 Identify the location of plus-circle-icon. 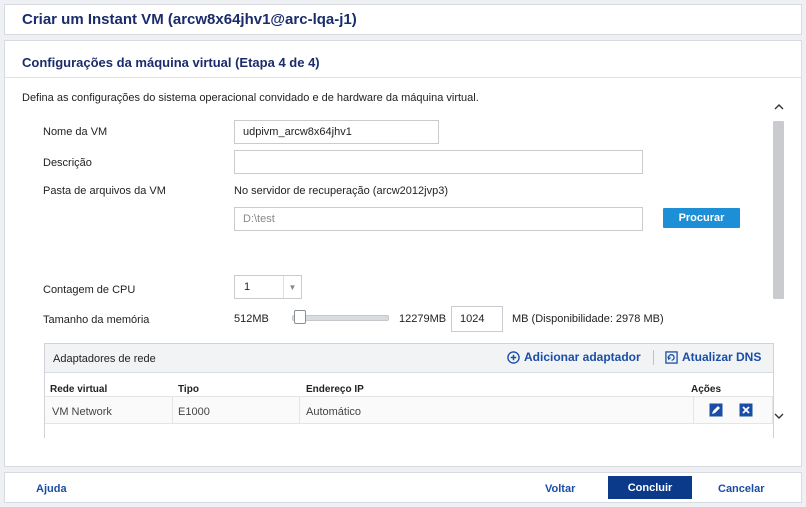
(513, 357).